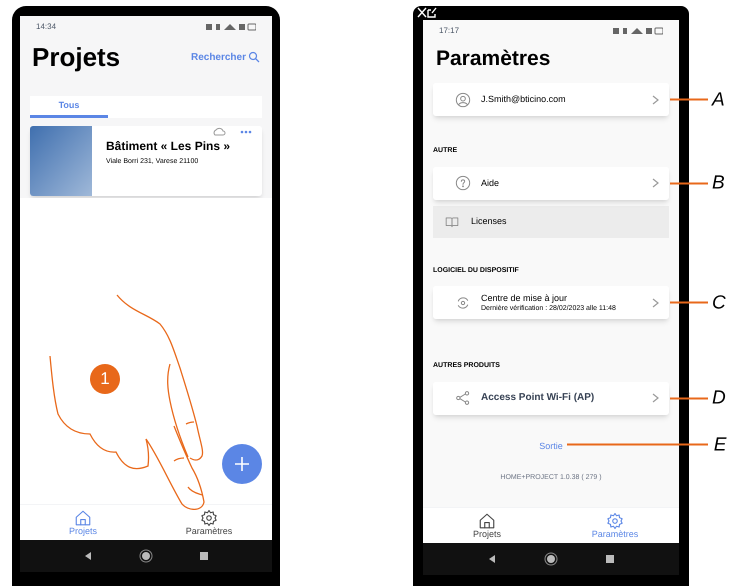  I want to click on setting-label: Licenses, so click(489, 221).